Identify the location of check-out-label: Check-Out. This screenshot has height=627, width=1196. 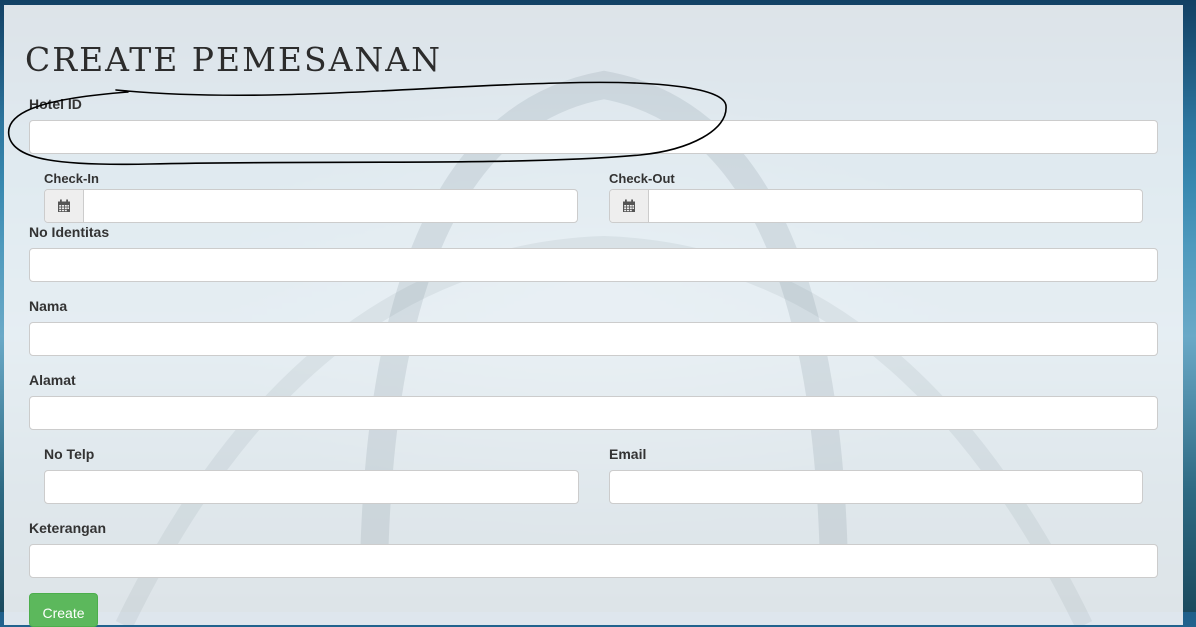
(642, 178).